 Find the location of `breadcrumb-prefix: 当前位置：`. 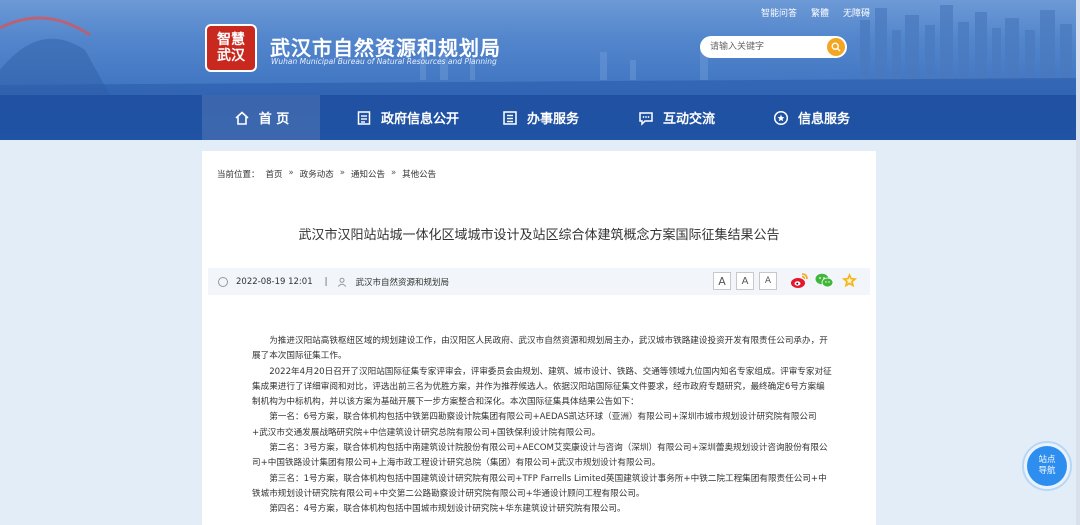

breadcrumb-prefix: 当前位置： is located at coordinates (238, 175).